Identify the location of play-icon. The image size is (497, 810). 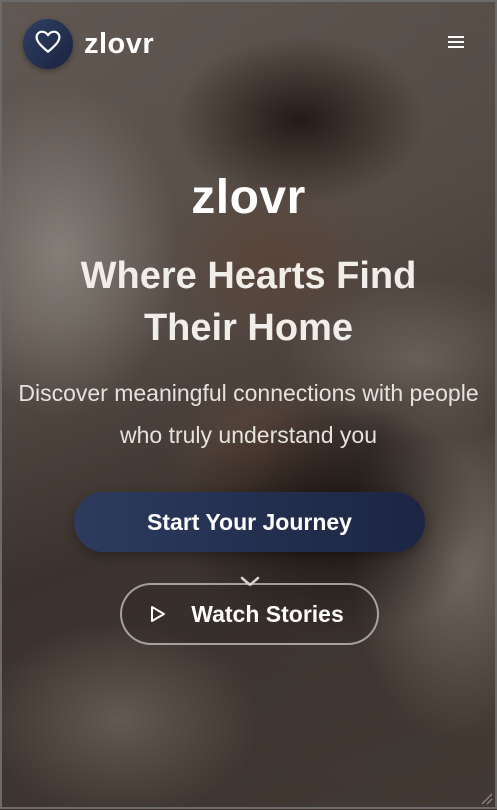
(158, 614).